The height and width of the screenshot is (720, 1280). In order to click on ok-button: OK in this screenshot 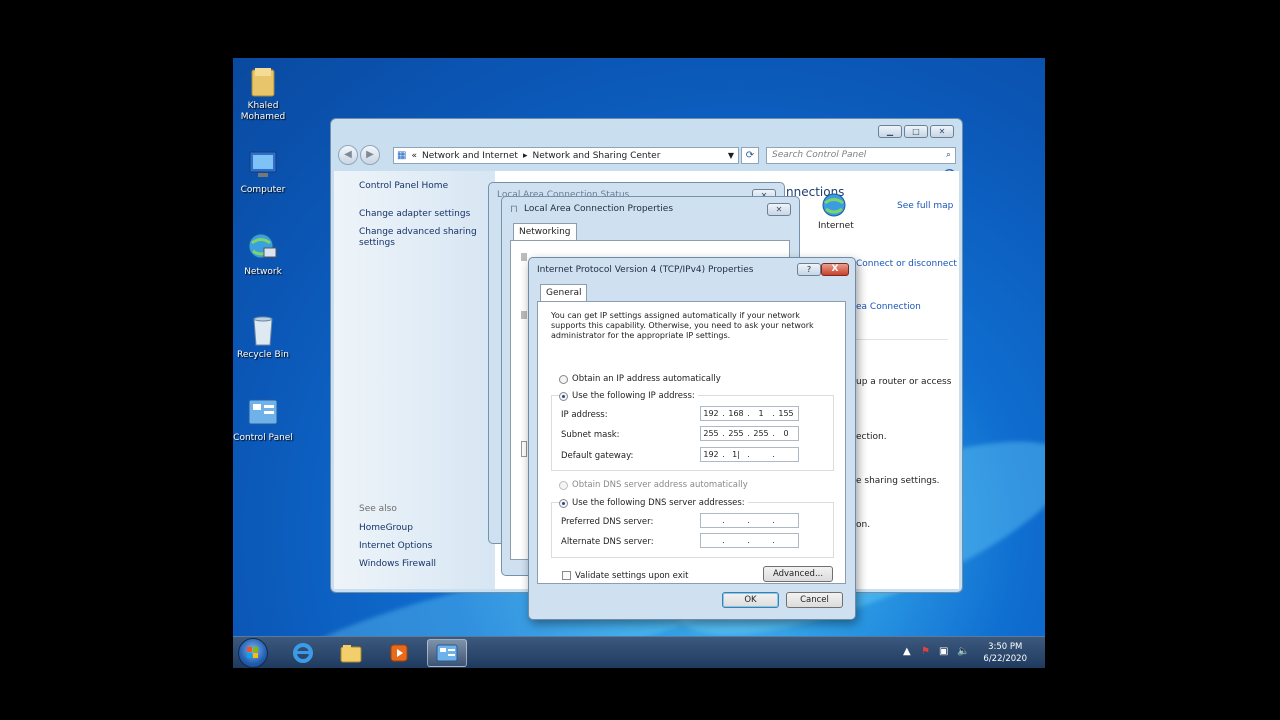, I will do `click(750, 600)`.